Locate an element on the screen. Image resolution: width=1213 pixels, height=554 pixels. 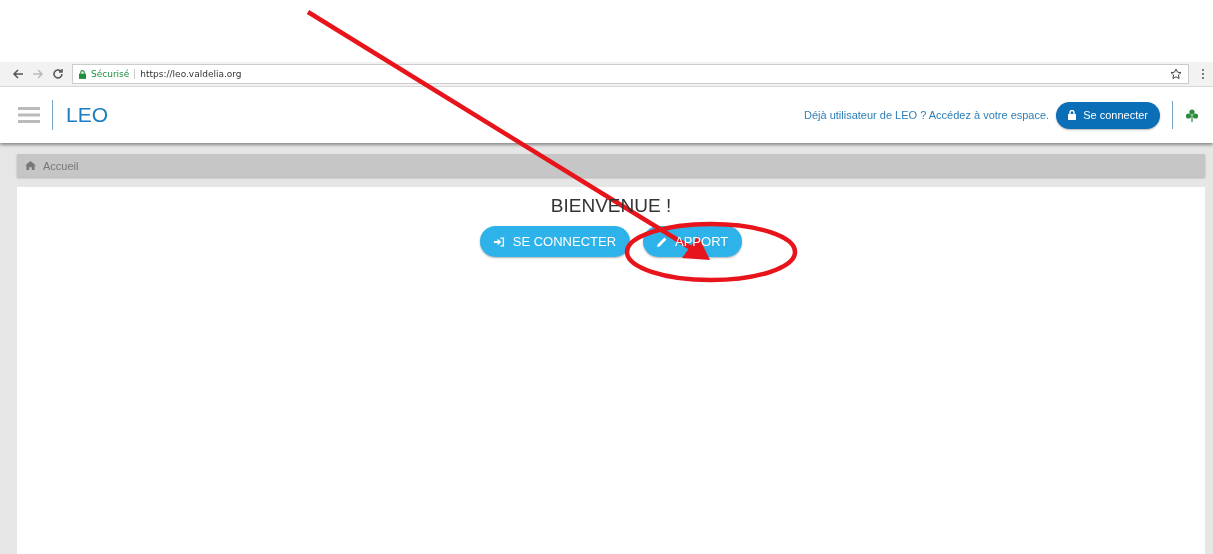
security-label: Sécurisé is located at coordinates (113, 74).